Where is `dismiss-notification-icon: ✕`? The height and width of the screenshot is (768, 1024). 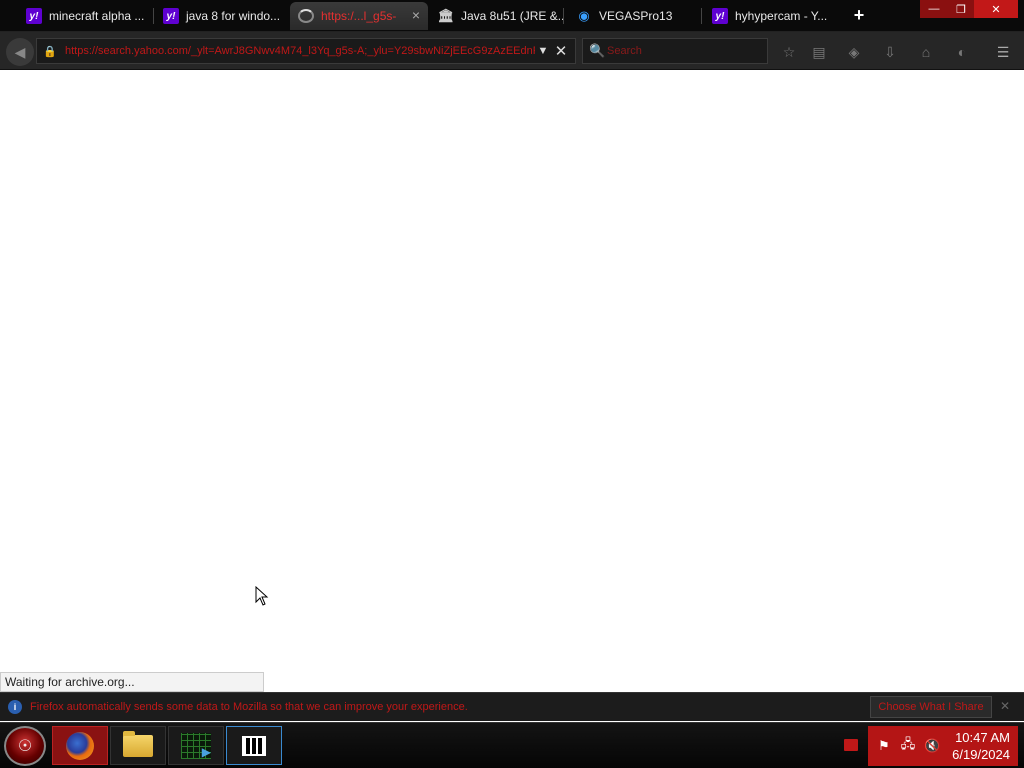 dismiss-notification-icon: ✕ is located at coordinates (1005, 706).